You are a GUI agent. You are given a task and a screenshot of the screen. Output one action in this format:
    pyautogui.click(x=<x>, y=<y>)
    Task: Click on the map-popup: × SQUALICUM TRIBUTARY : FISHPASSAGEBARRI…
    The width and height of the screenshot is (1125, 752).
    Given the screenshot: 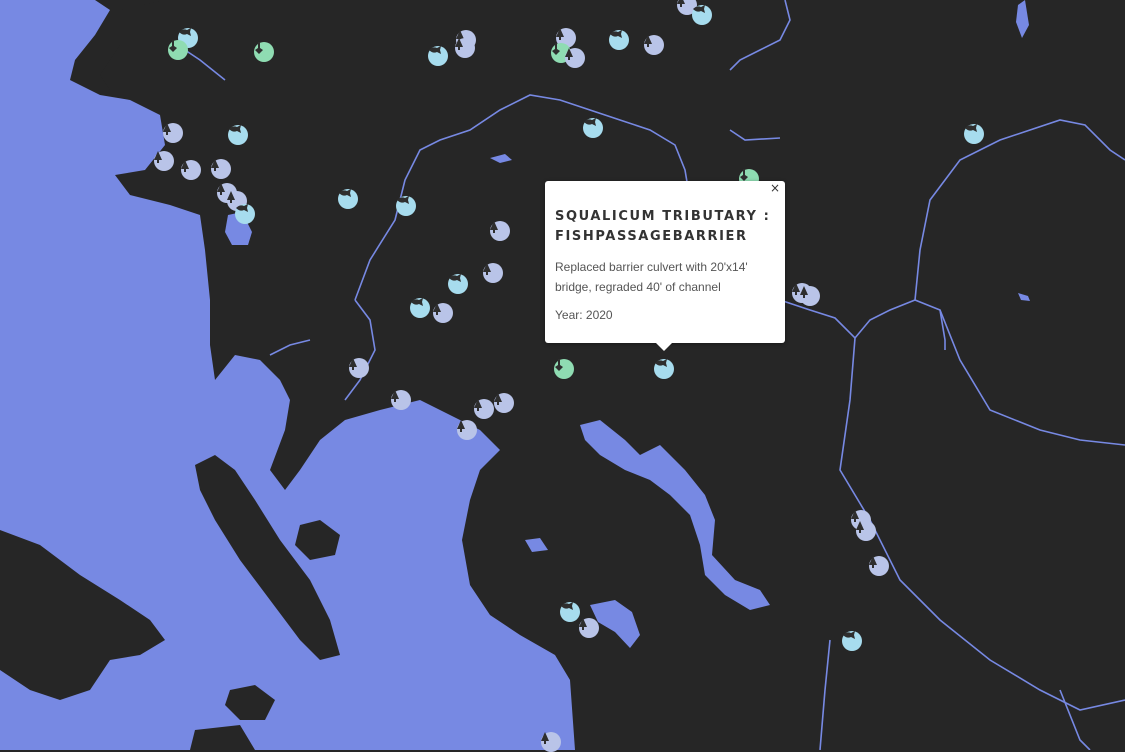 What is the action you would take?
    pyautogui.click(x=665, y=266)
    